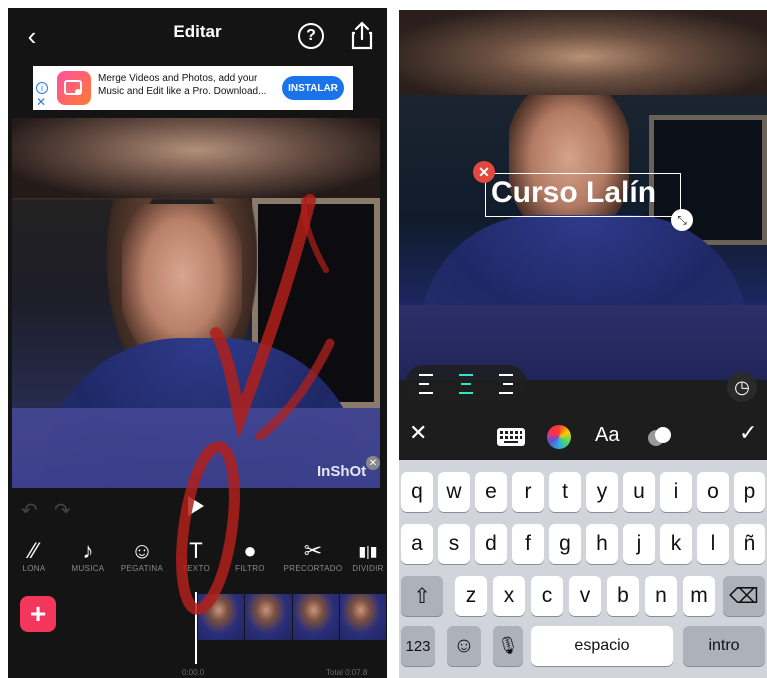  I want to click on total-time: Total 0:07.8, so click(347, 672).